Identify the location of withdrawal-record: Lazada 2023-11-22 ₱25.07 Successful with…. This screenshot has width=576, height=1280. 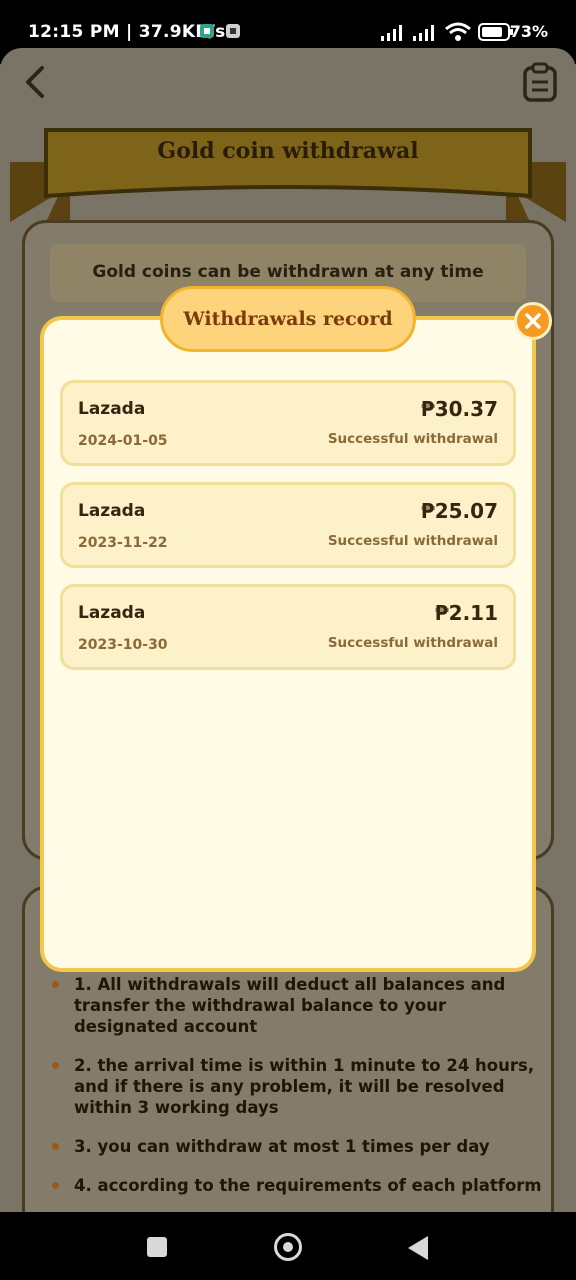
(288, 525).